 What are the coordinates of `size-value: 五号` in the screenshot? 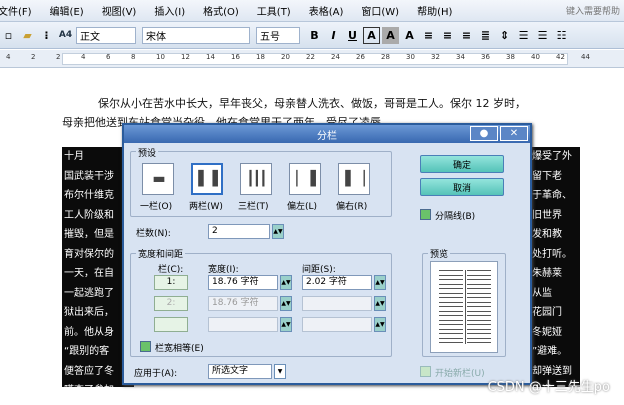 It's located at (270, 37).